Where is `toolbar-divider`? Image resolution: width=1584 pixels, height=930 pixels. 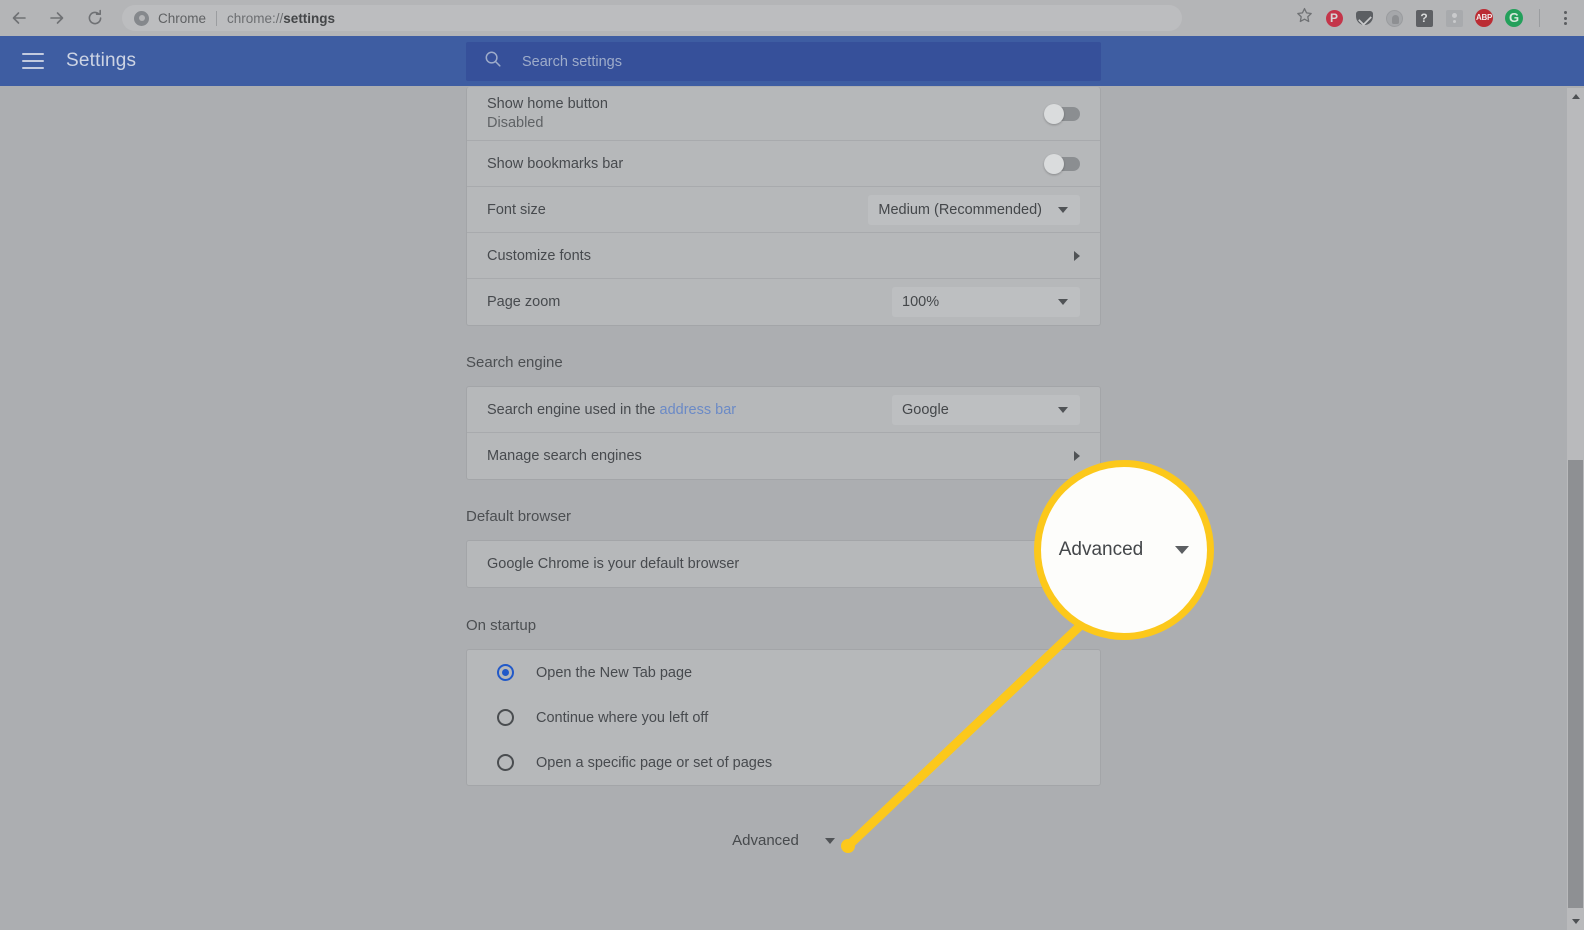 toolbar-divider is located at coordinates (1539, 18).